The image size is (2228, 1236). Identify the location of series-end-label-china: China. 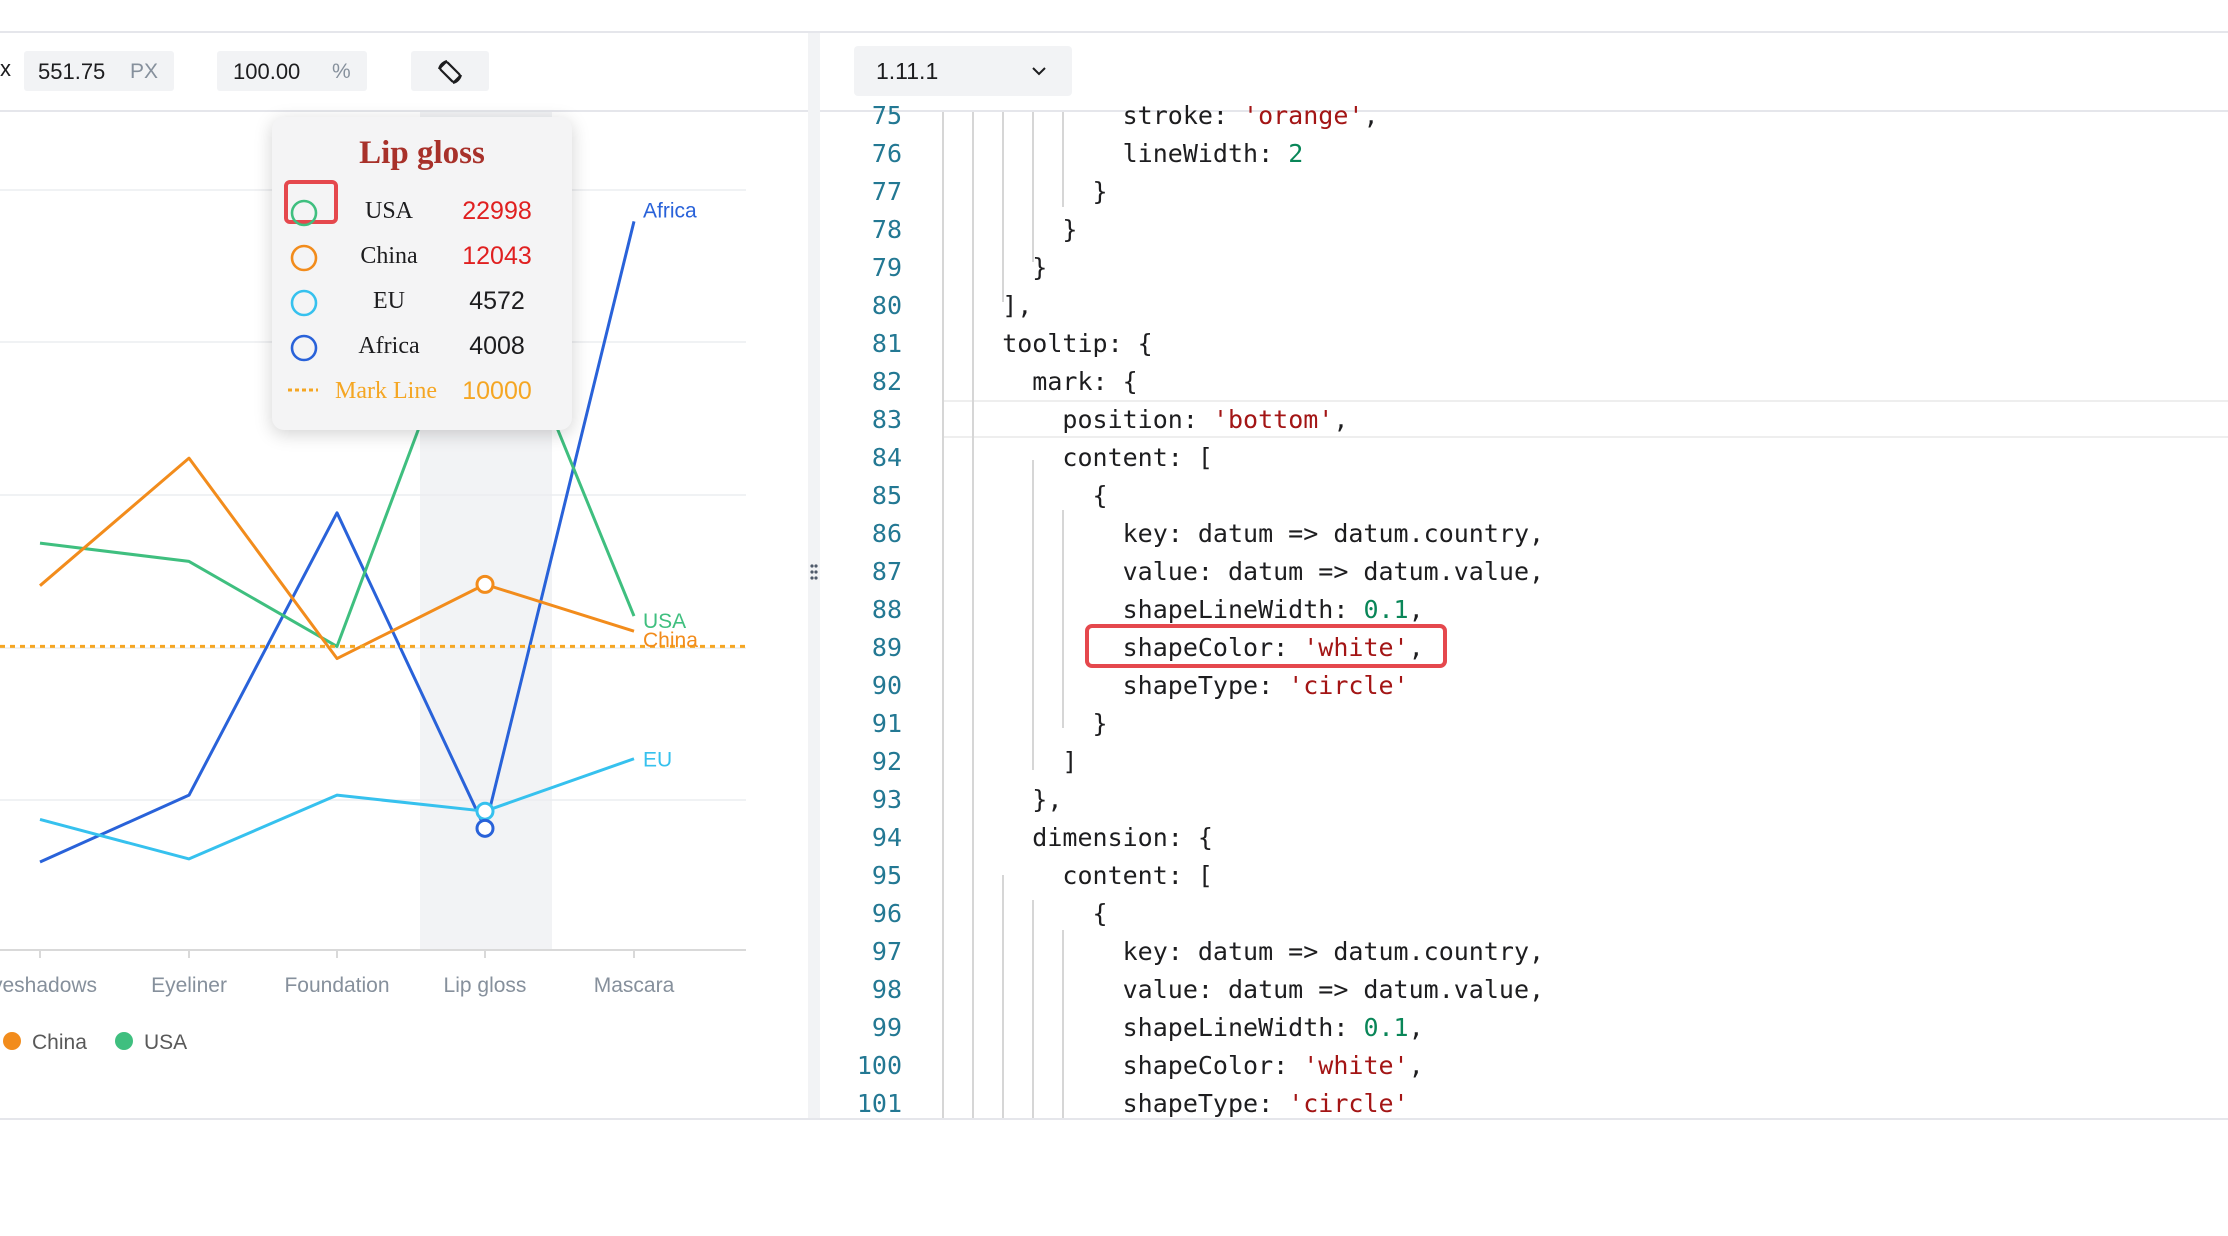
(670, 640).